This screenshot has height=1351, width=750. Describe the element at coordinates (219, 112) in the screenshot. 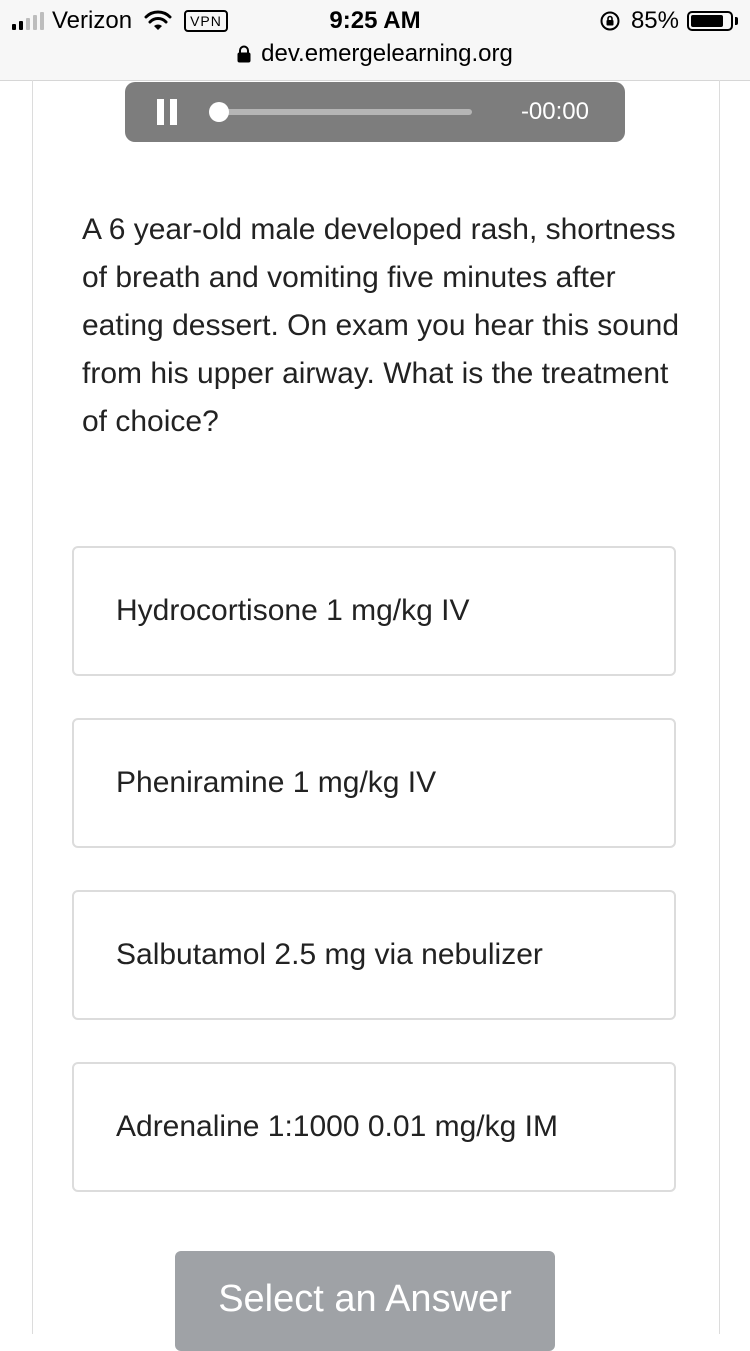

I see `seek-handle` at that location.